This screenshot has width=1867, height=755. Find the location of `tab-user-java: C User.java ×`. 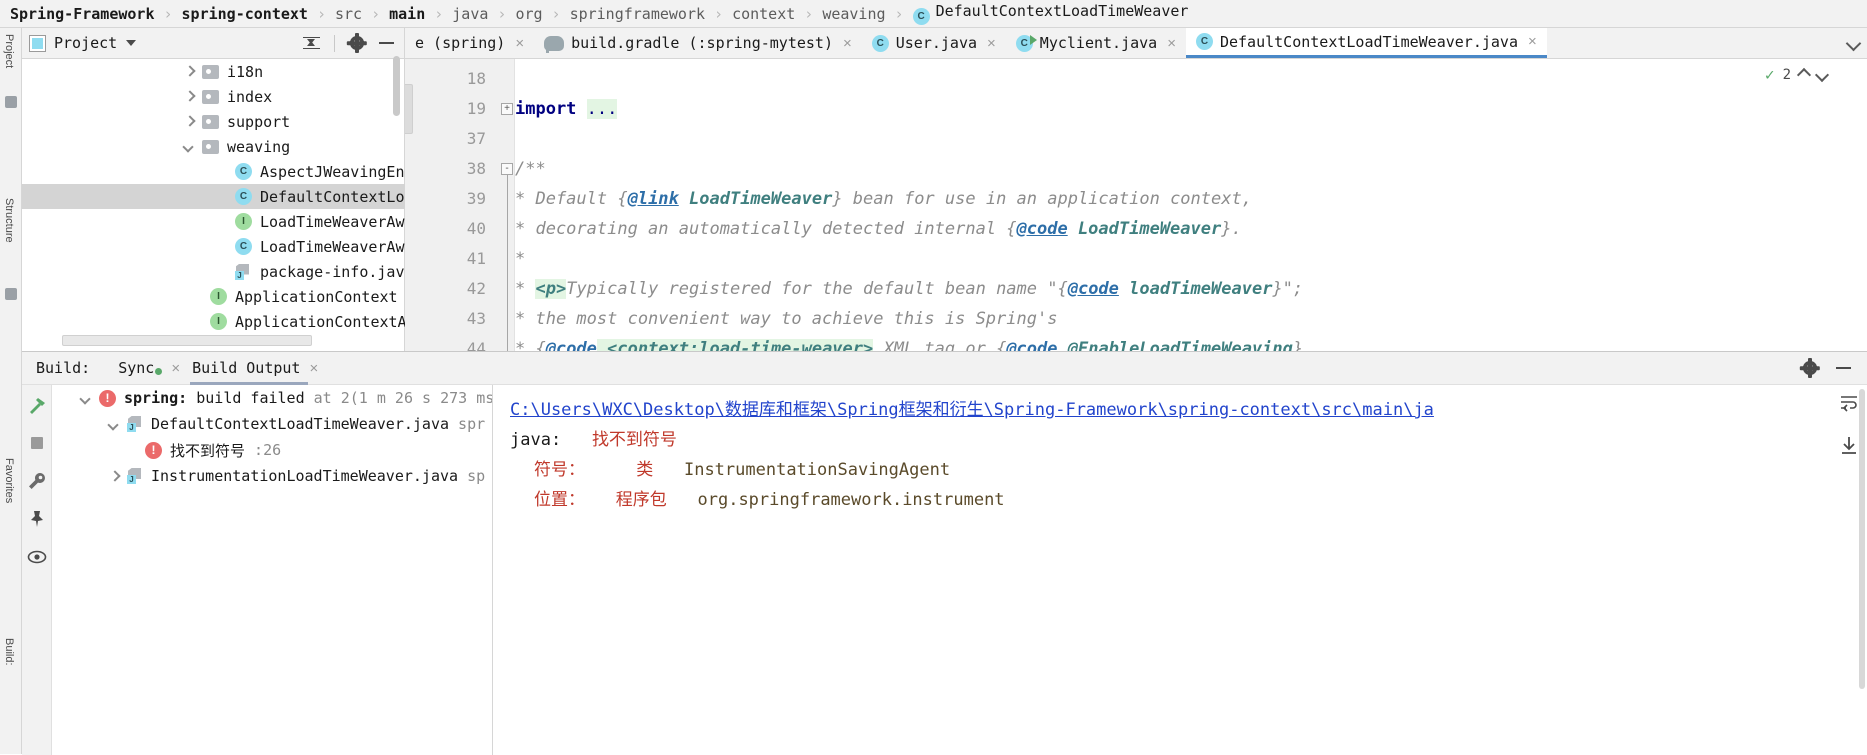

tab-user-java: C User.java × is located at coordinates (934, 43).